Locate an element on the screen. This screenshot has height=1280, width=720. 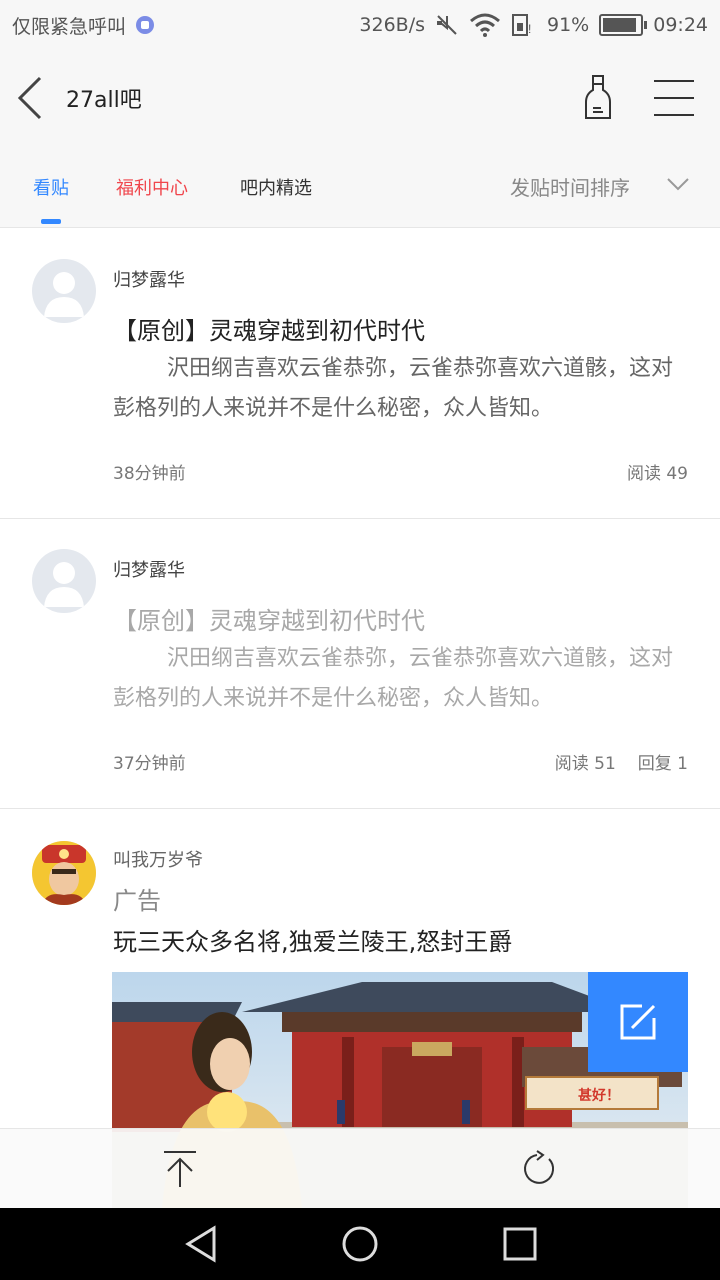
nav-back-button is located at coordinates (200, 1244).